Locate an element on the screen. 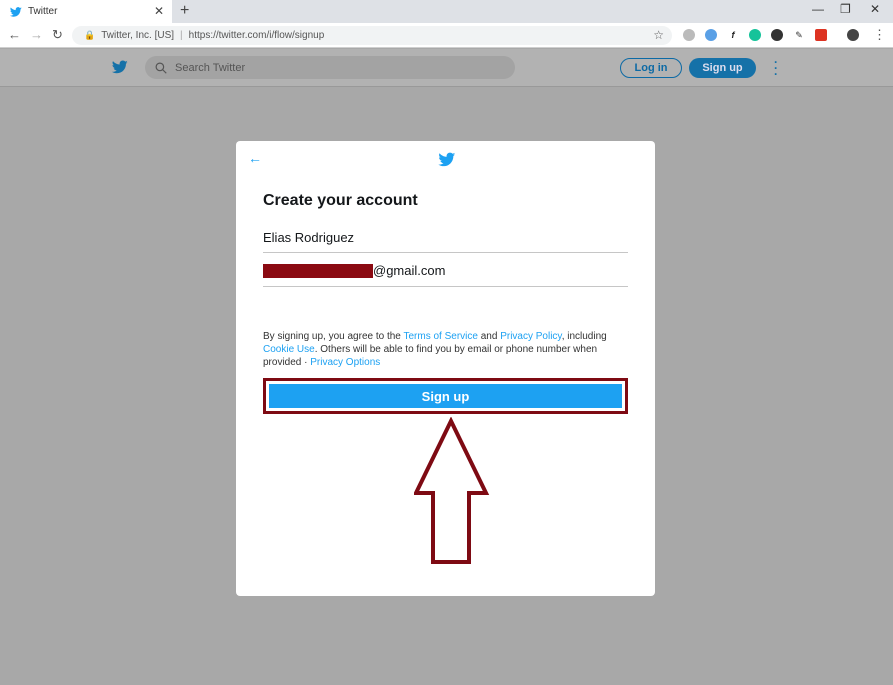 This screenshot has height=685, width=893. cookie-use-link: Cookie Use is located at coordinates (289, 349).